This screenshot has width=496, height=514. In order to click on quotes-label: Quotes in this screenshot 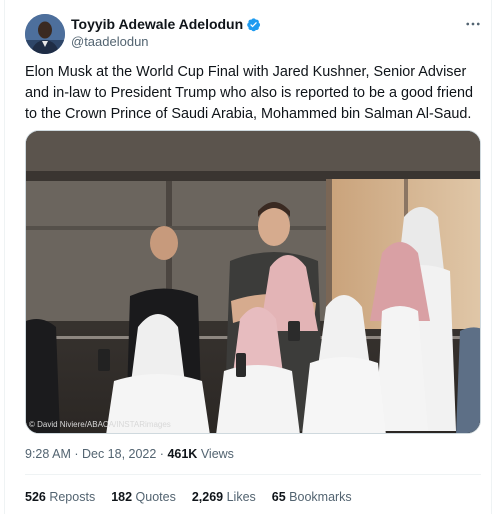, I will do `click(154, 497)`.